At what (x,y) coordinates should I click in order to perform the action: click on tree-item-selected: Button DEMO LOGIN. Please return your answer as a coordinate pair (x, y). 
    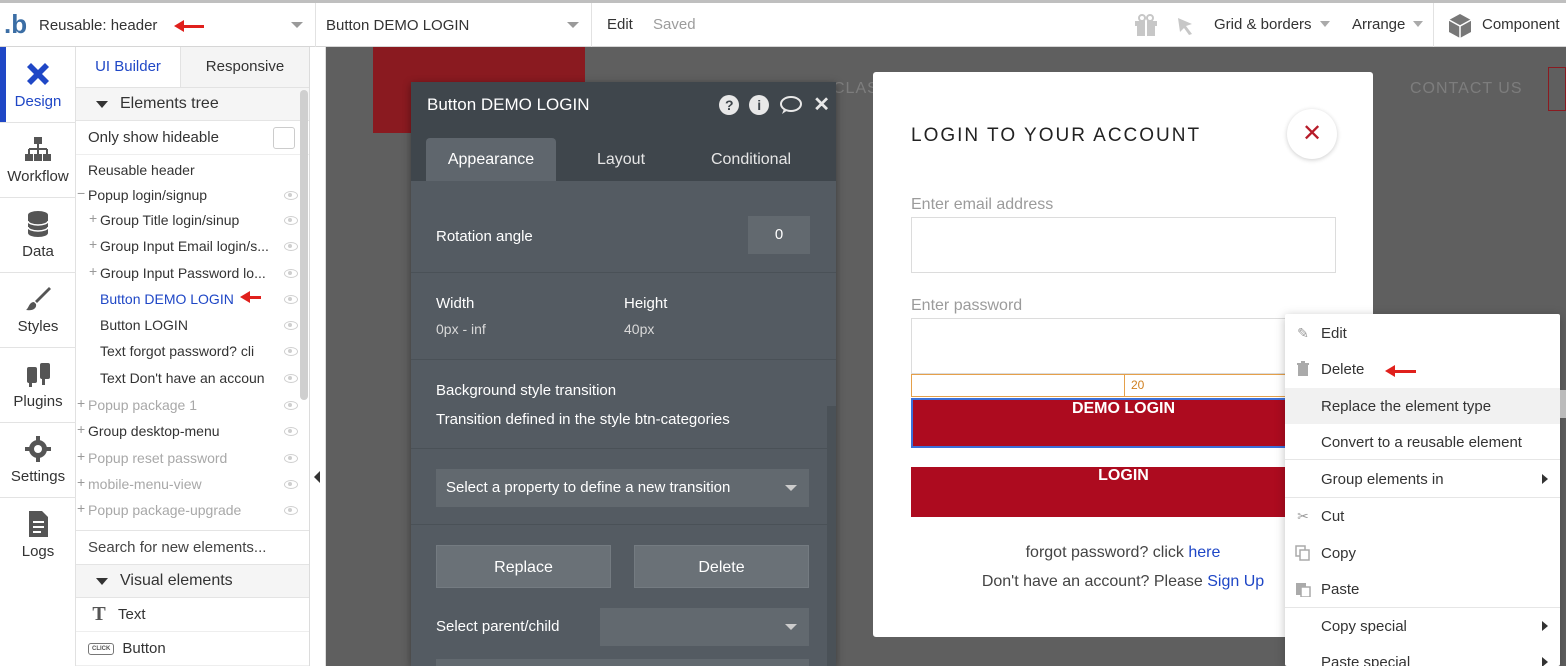
    Looking at the image, I should click on (191, 300).